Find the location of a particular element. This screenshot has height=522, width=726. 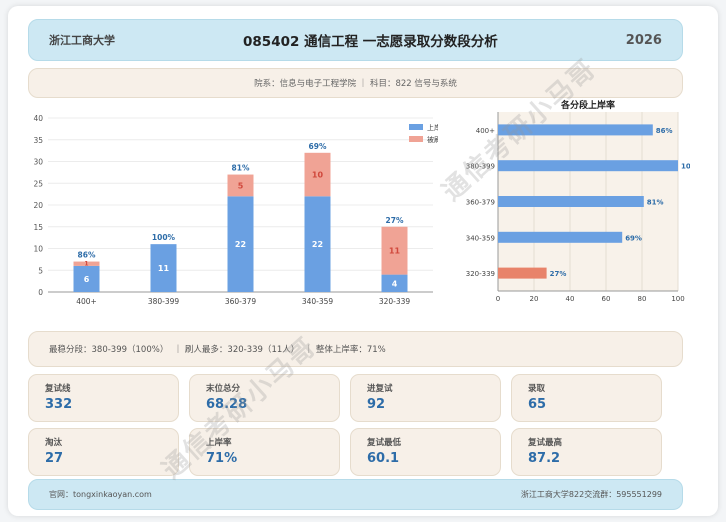

y-tick-label: 20 is located at coordinates (38, 205).